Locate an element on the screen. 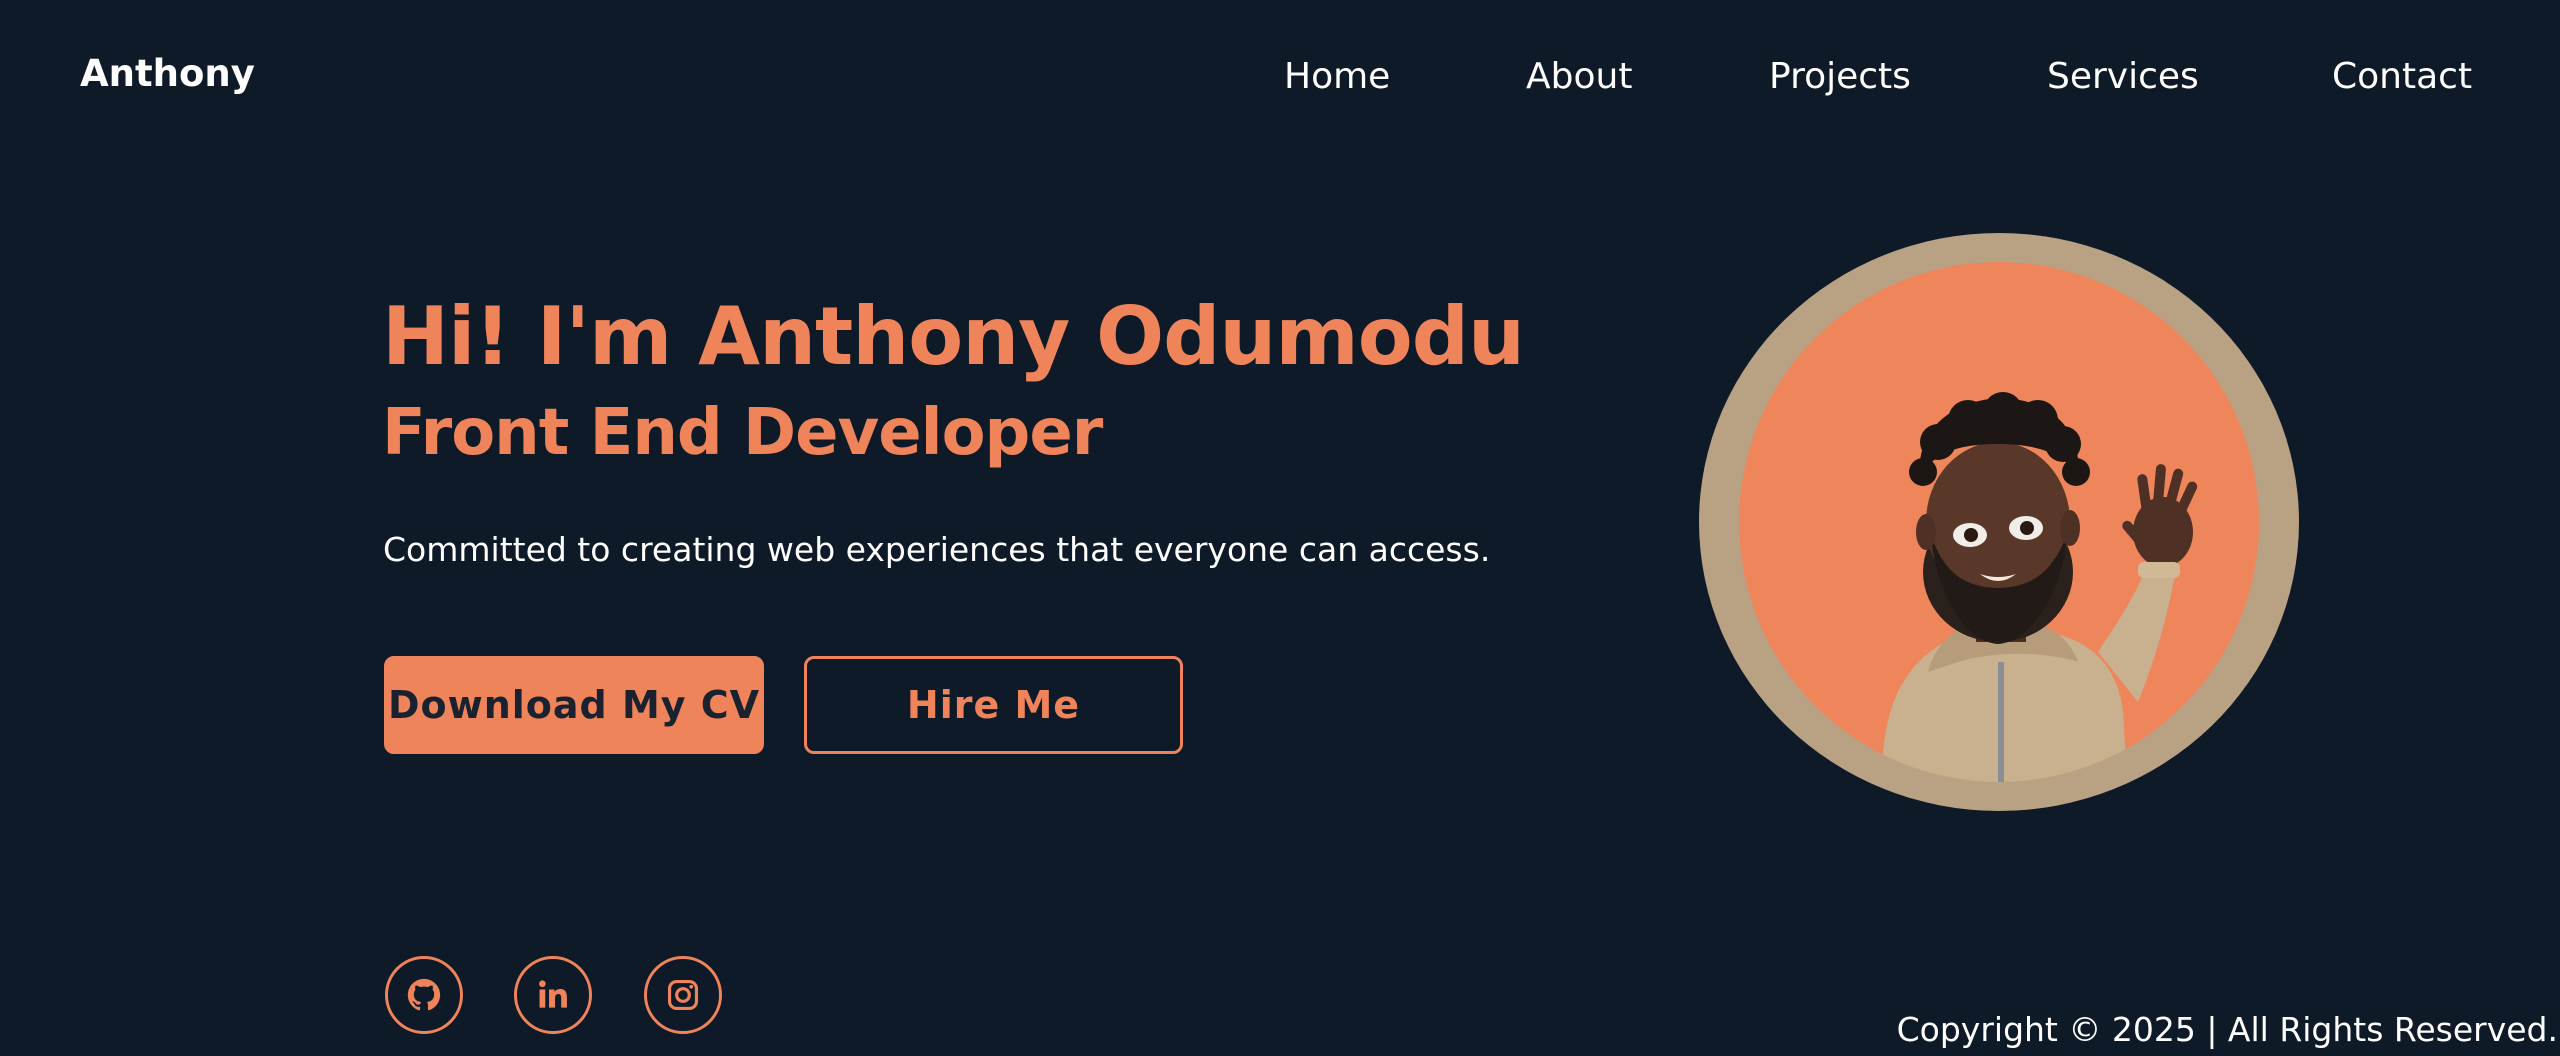 The image size is (2560, 1056). nav-home-link: Home is located at coordinates (1337, 76).